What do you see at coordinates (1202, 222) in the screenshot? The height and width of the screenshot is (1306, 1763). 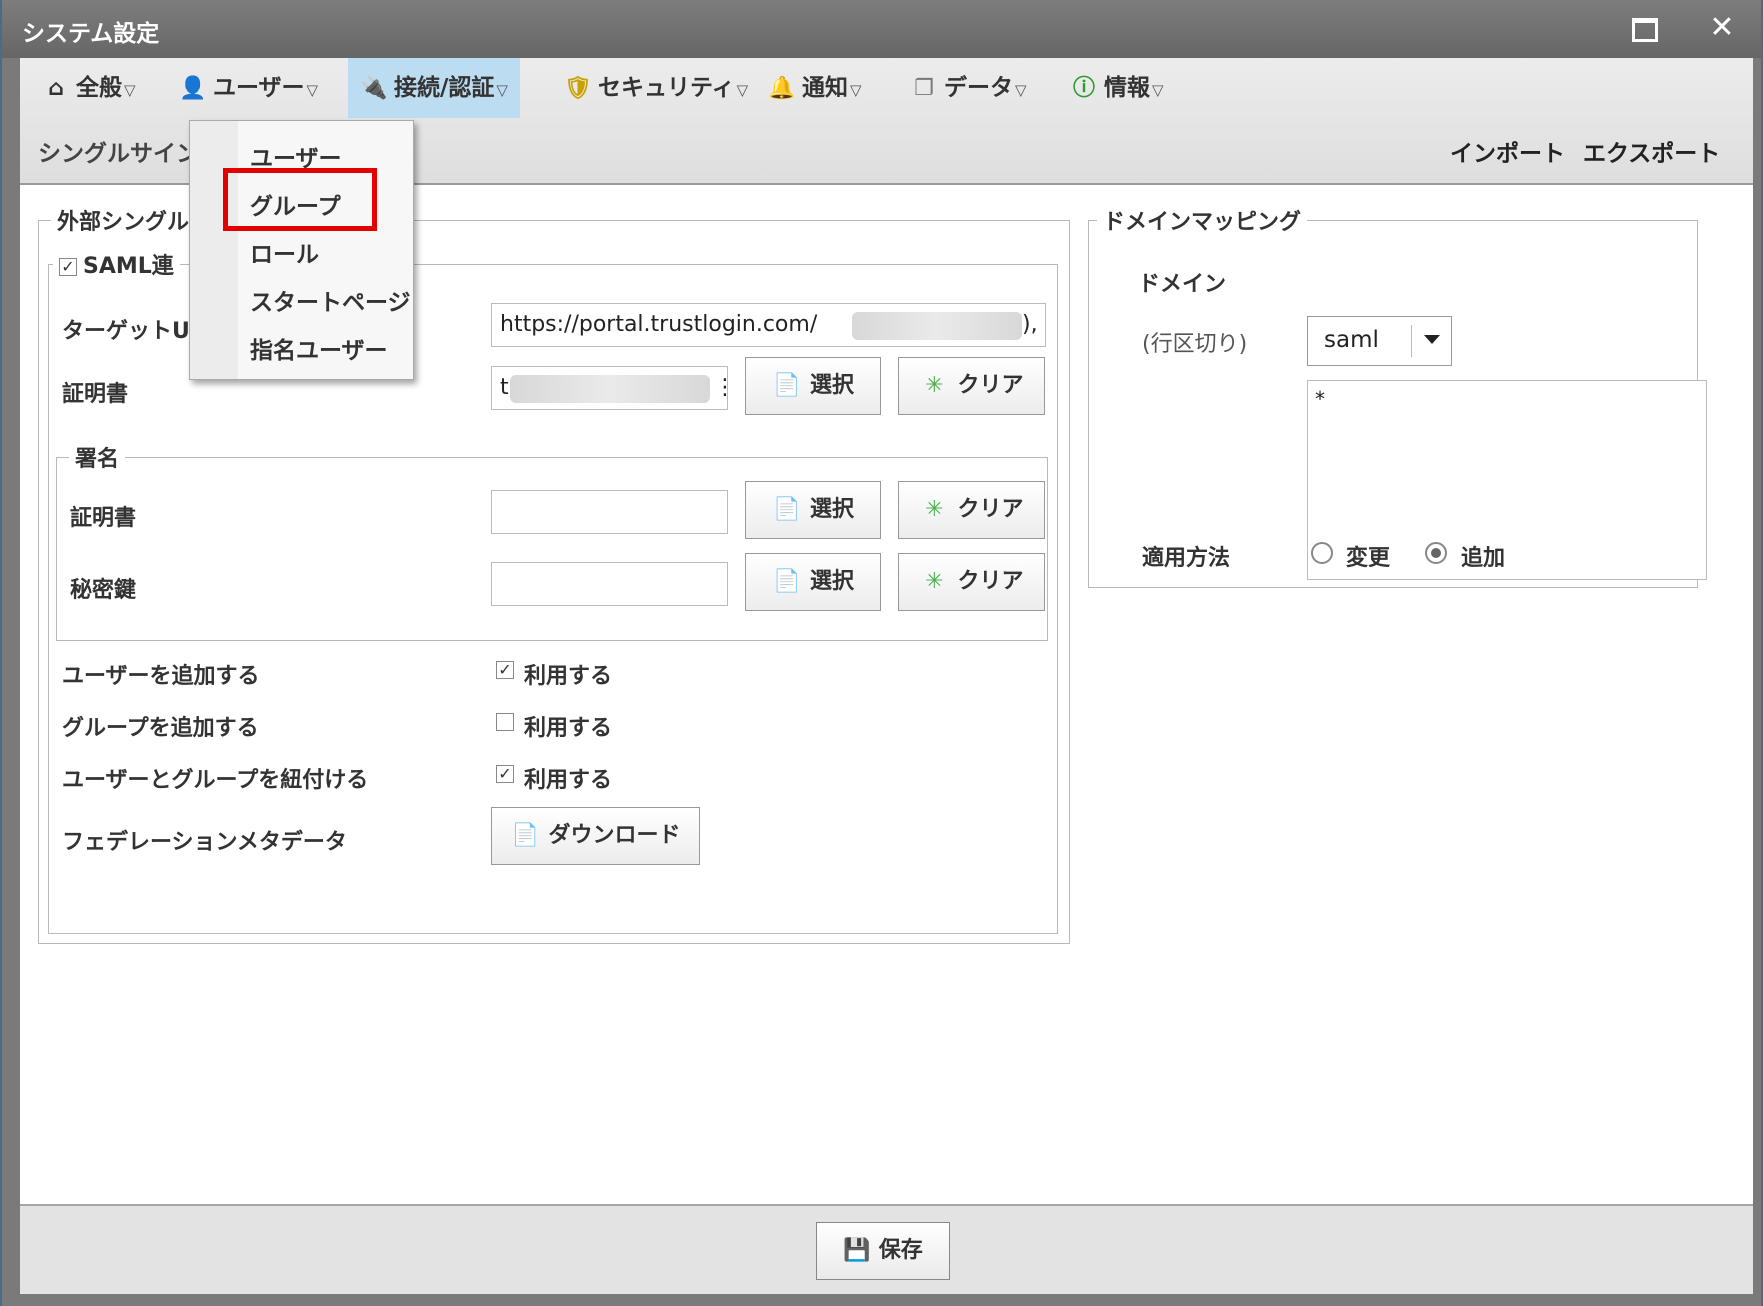 I see `domain-mapping-legend: ドメインマッピング` at bounding box center [1202, 222].